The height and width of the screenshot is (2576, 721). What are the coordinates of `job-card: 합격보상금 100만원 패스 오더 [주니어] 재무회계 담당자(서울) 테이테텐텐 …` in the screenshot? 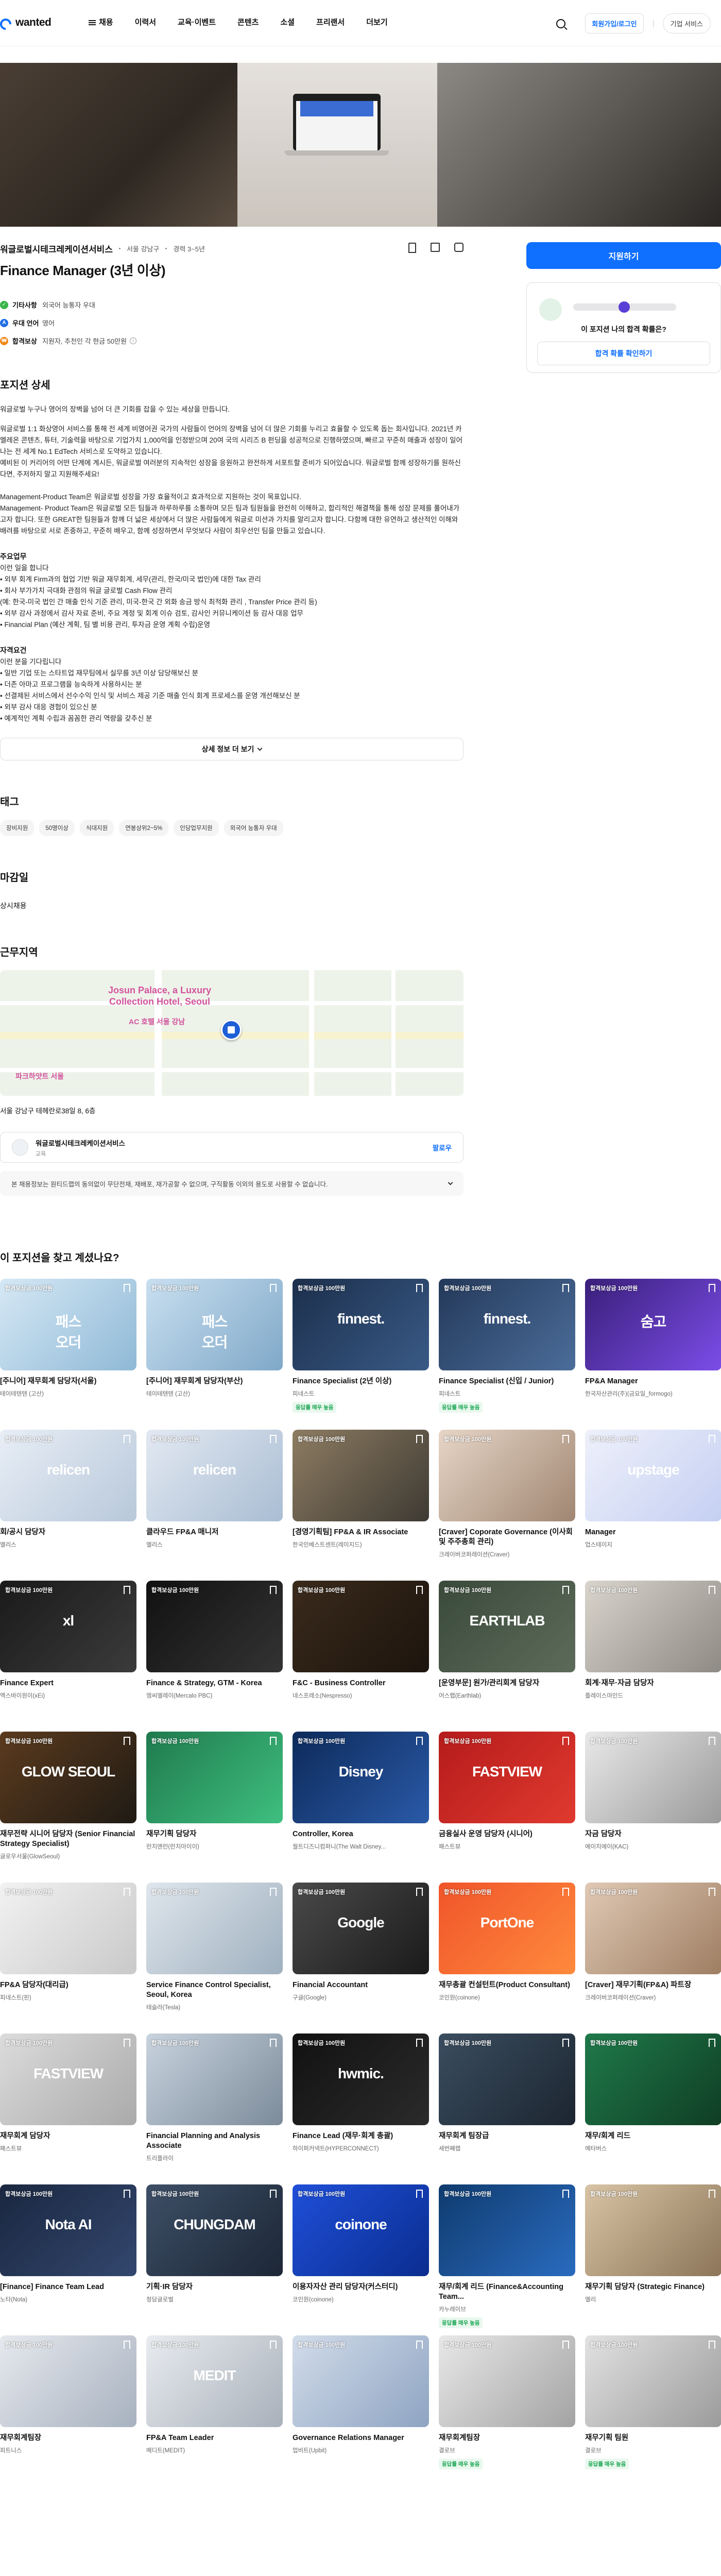 It's located at (68, 1354).